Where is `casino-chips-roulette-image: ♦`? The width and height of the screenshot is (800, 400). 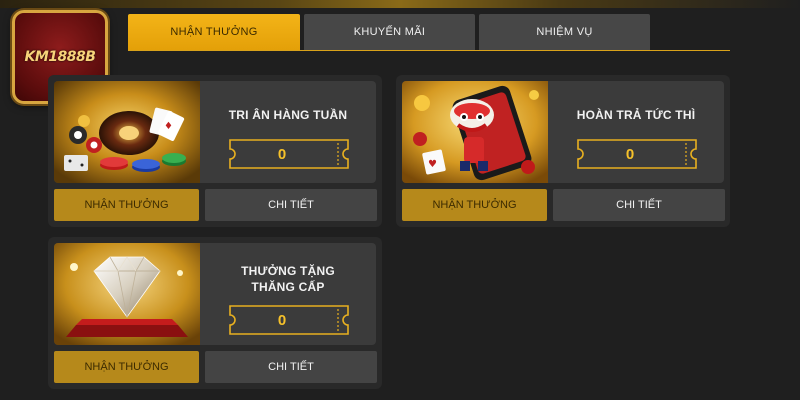
casino-chips-roulette-image: ♦ is located at coordinates (127, 132).